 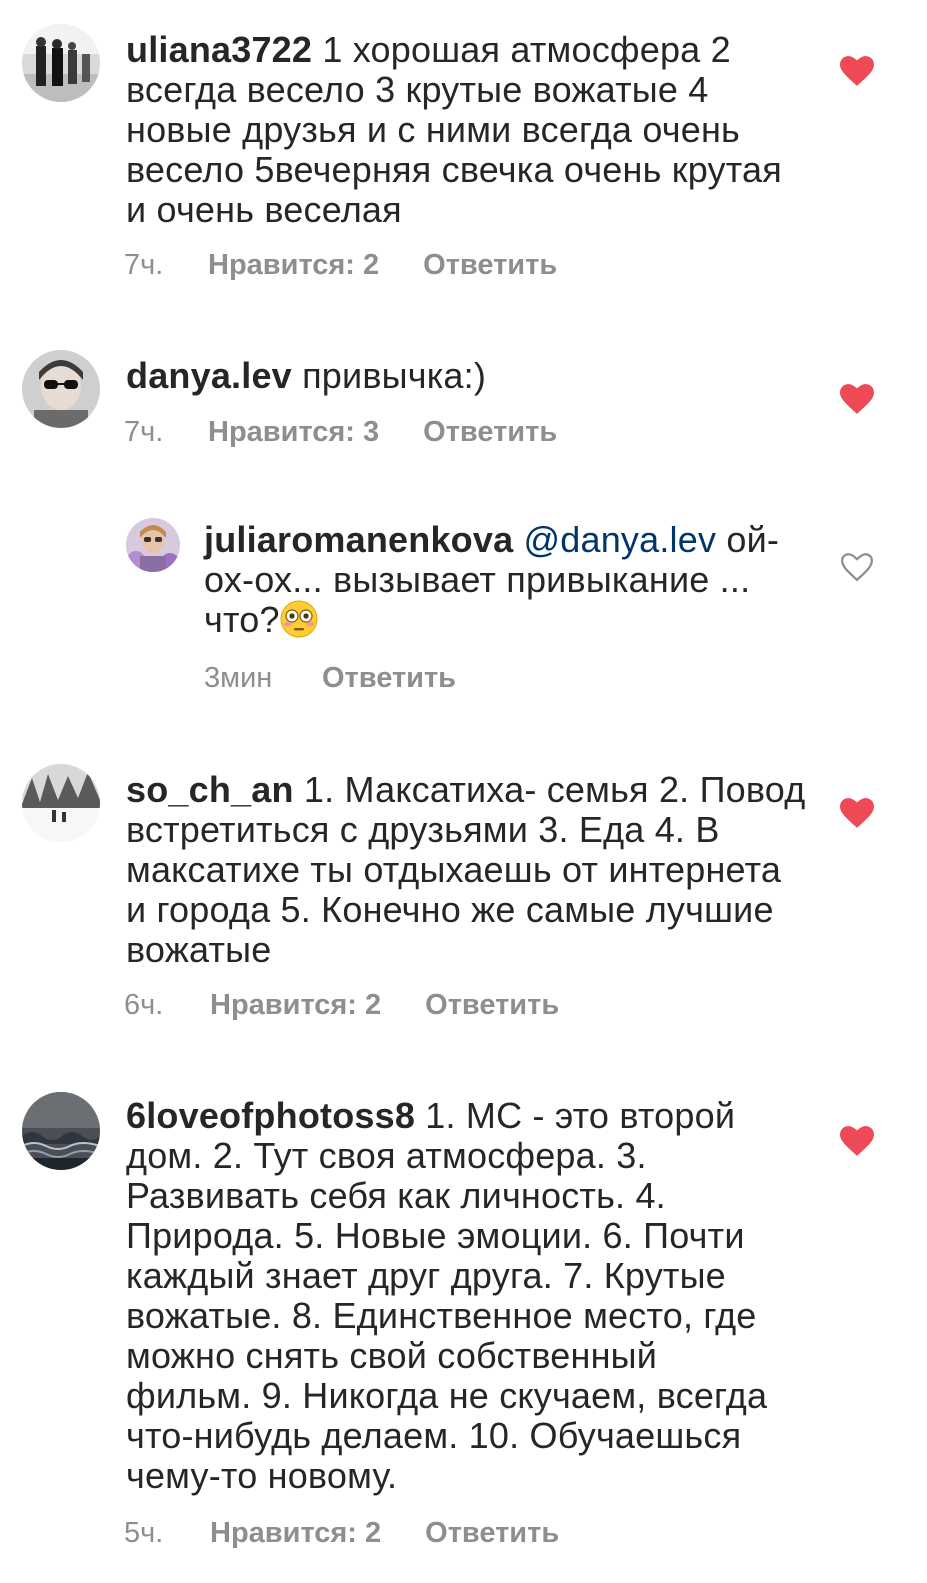 I want to click on comment-text: danya.lev привычка:), so click(x=306, y=376).